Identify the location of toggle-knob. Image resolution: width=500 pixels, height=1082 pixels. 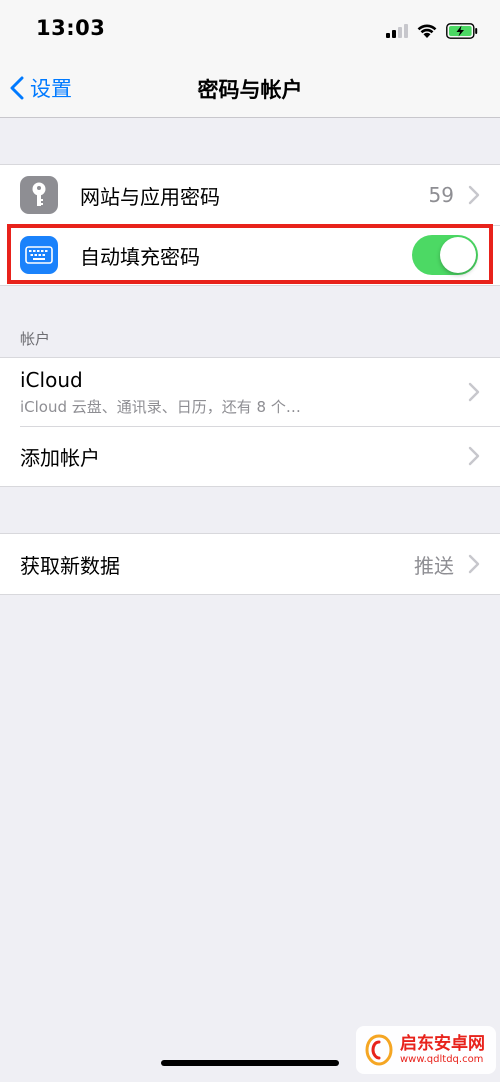
(458, 255).